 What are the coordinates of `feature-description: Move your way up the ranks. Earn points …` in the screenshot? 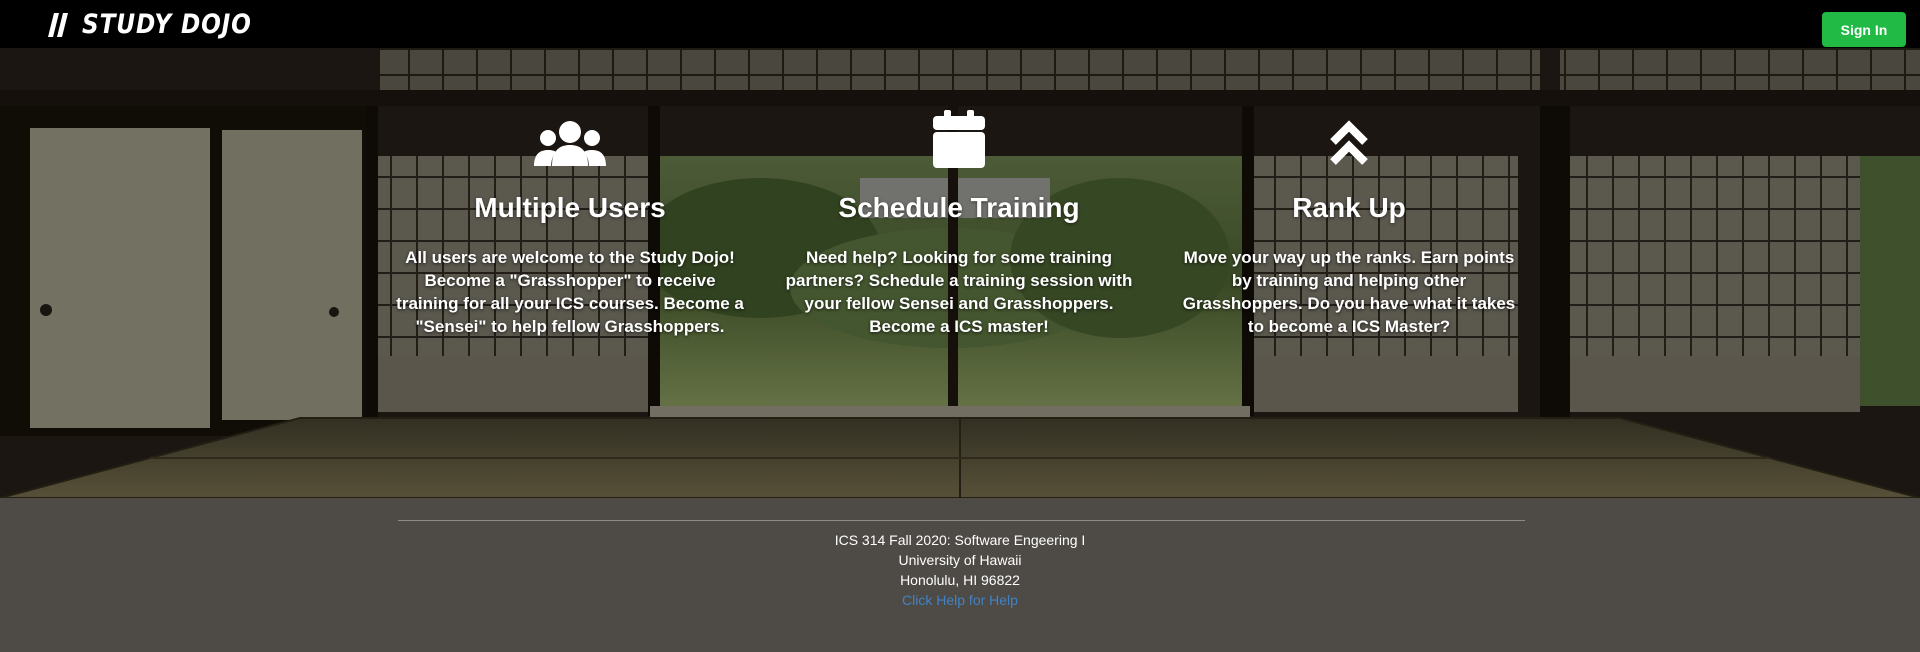 It's located at (1349, 292).